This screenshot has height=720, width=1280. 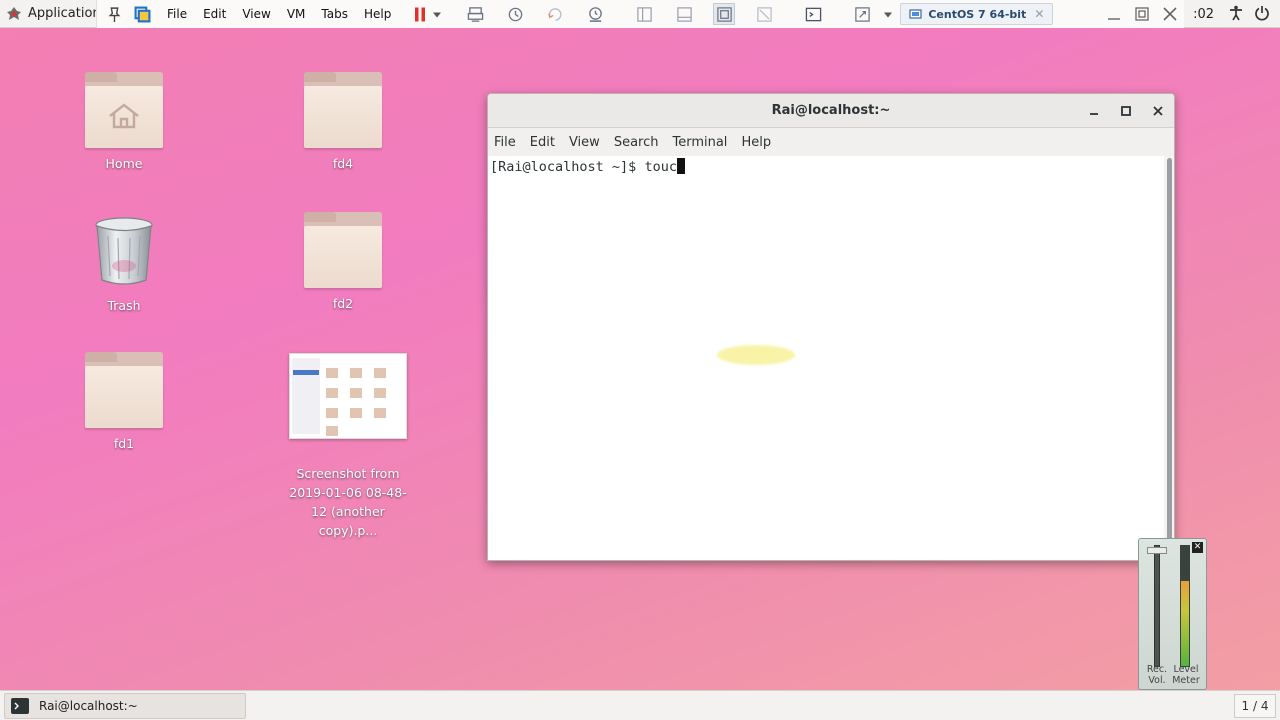 What do you see at coordinates (296, 14) in the screenshot?
I see `vm-menu-vm: VM` at bounding box center [296, 14].